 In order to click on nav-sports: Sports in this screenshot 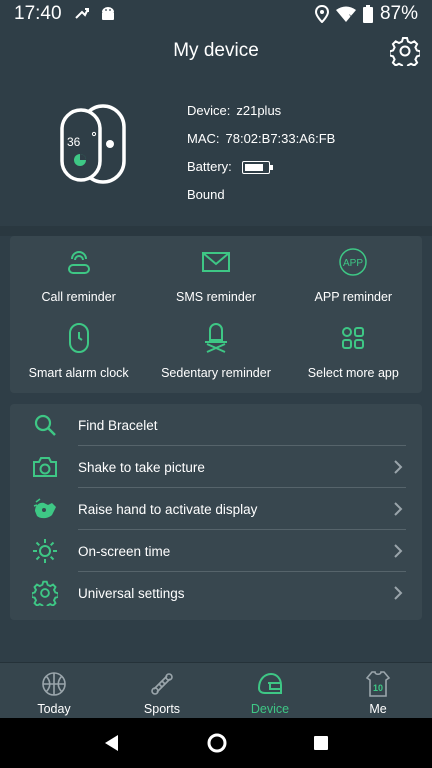, I will do `click(162, 690)`.